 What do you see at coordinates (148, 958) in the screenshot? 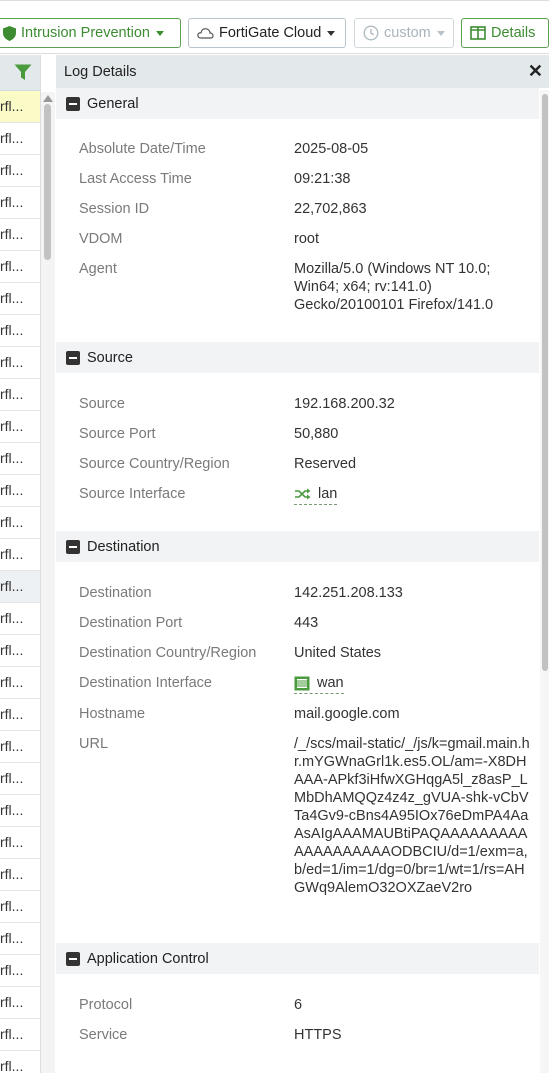
I see `section-title: Application Control` at bounding box center [148, 958].